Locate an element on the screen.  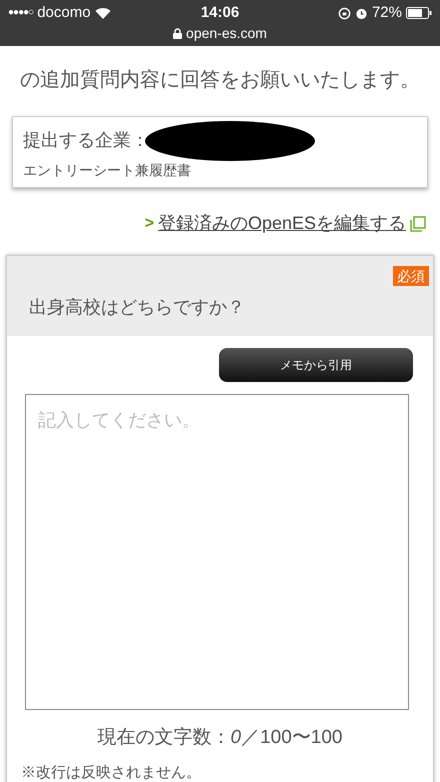
note-text: ※改行は反映されません。 is located at coordinates (111, 772).